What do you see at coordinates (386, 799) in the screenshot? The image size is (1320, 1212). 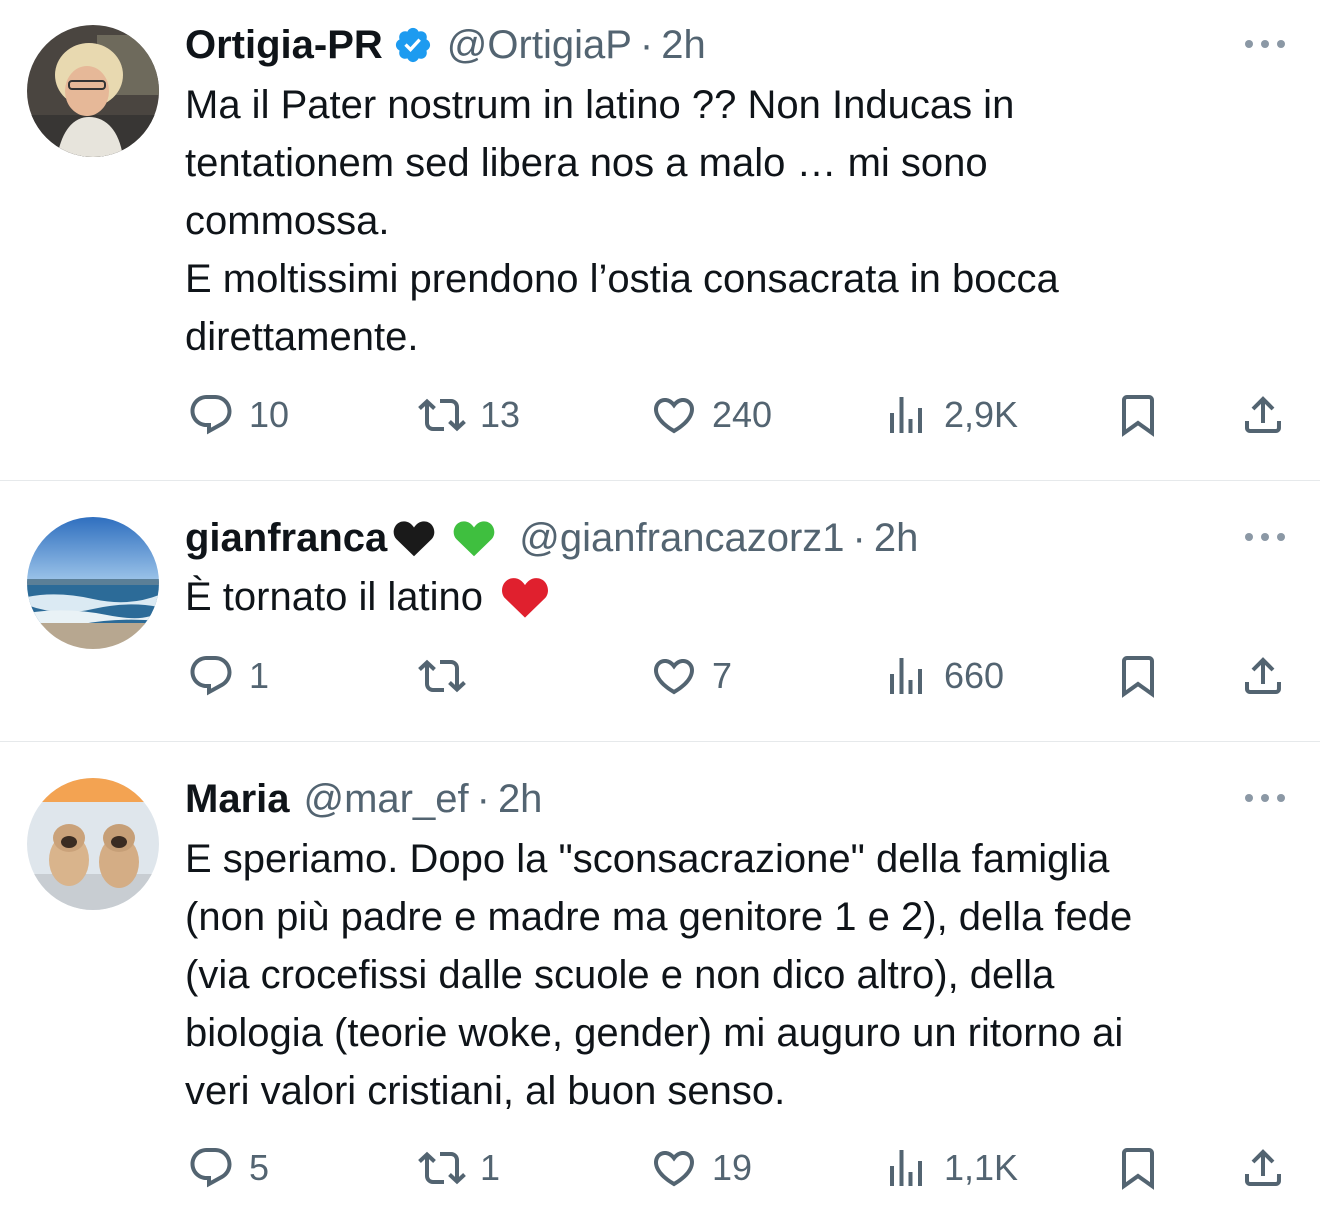 I see `handle: @mar_ef` at bounding box center [386, 799].